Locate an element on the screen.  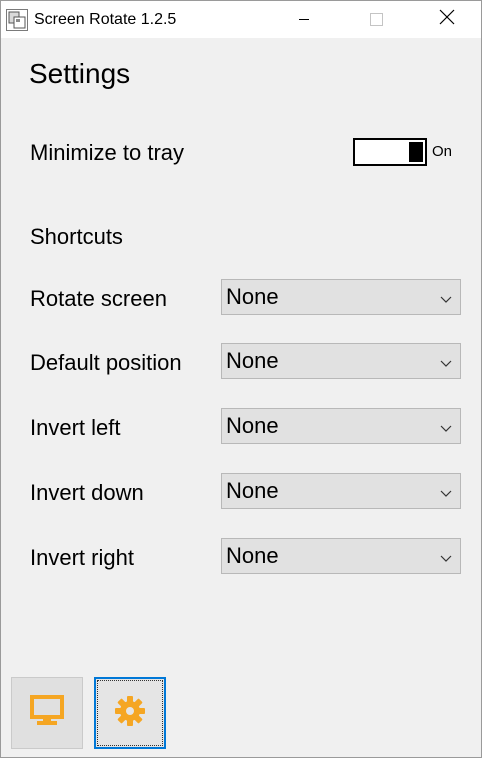
rotate-screen-select: None is located at coordinates (341, 297).